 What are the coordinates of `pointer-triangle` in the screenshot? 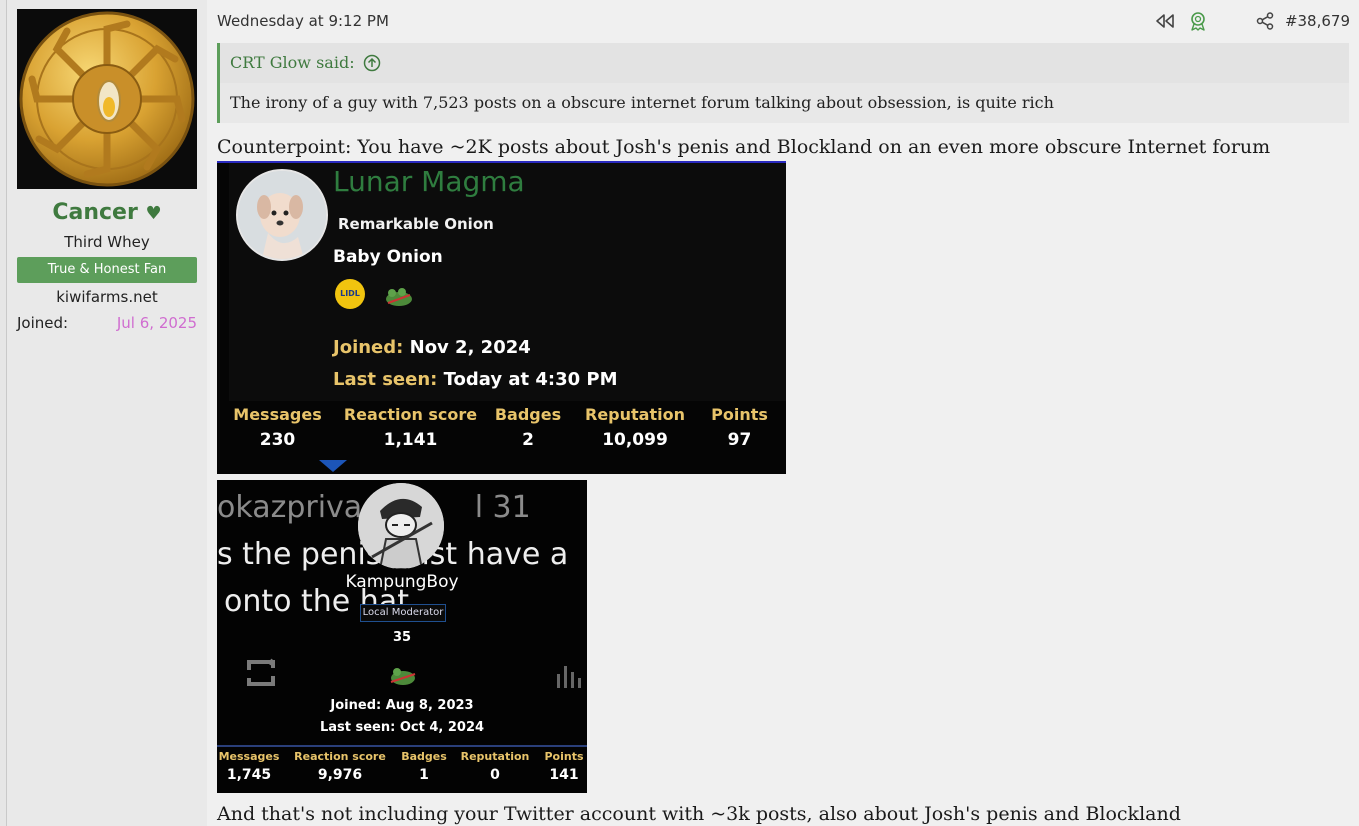 It's located at (333, 466).